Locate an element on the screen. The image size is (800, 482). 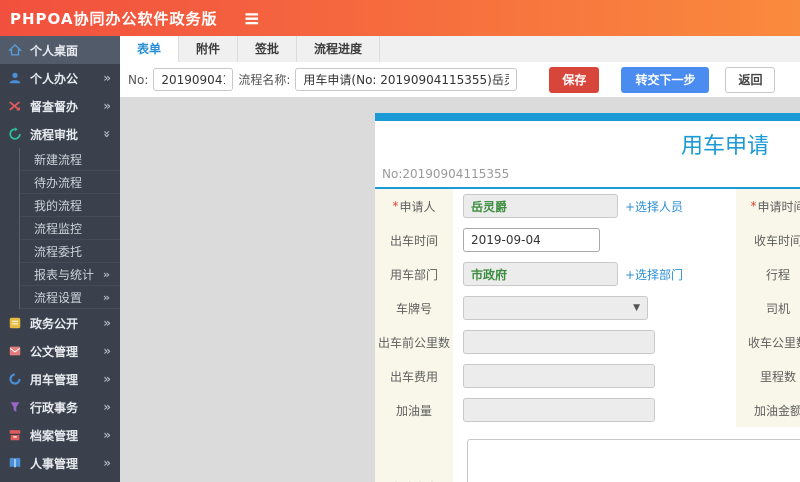
sidebar-item-gov-disclosure: 政务公开 » is located at coordinates (60, 323).